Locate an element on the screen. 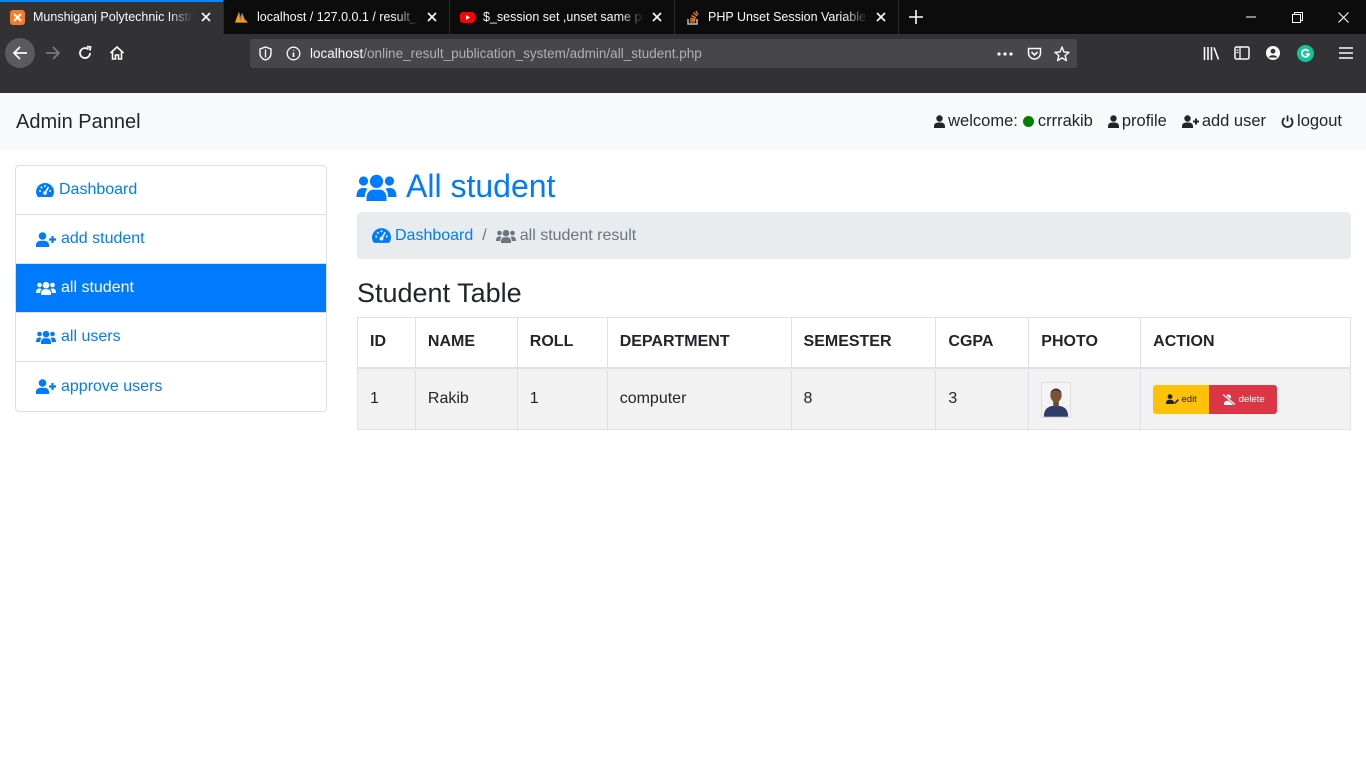 The width and height of the screenshot is (1366, 768). sidebar-item-all-student: all student is located at coordinates (171, 288).